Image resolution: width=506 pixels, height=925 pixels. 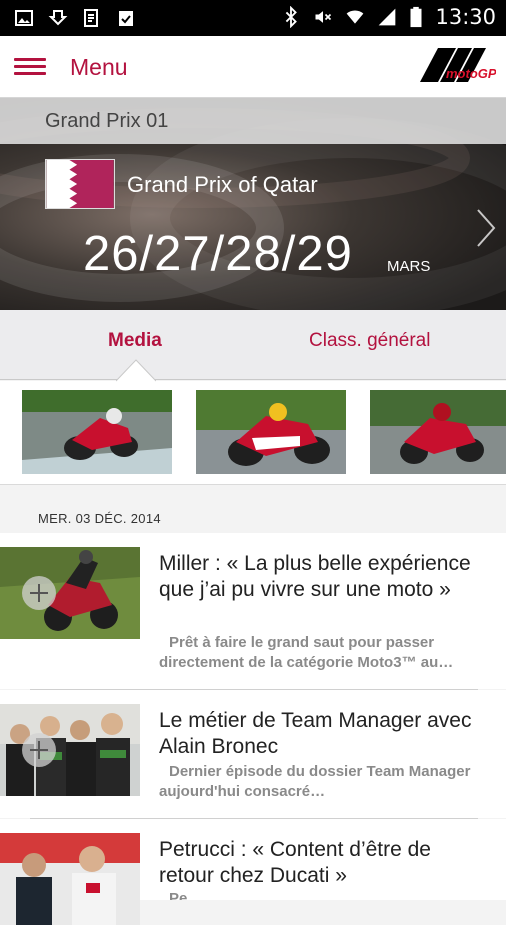 What do you see at coordinates (80, 184) in the screenshot?
I see `qatar-flag` at bounding box center [80, 184].